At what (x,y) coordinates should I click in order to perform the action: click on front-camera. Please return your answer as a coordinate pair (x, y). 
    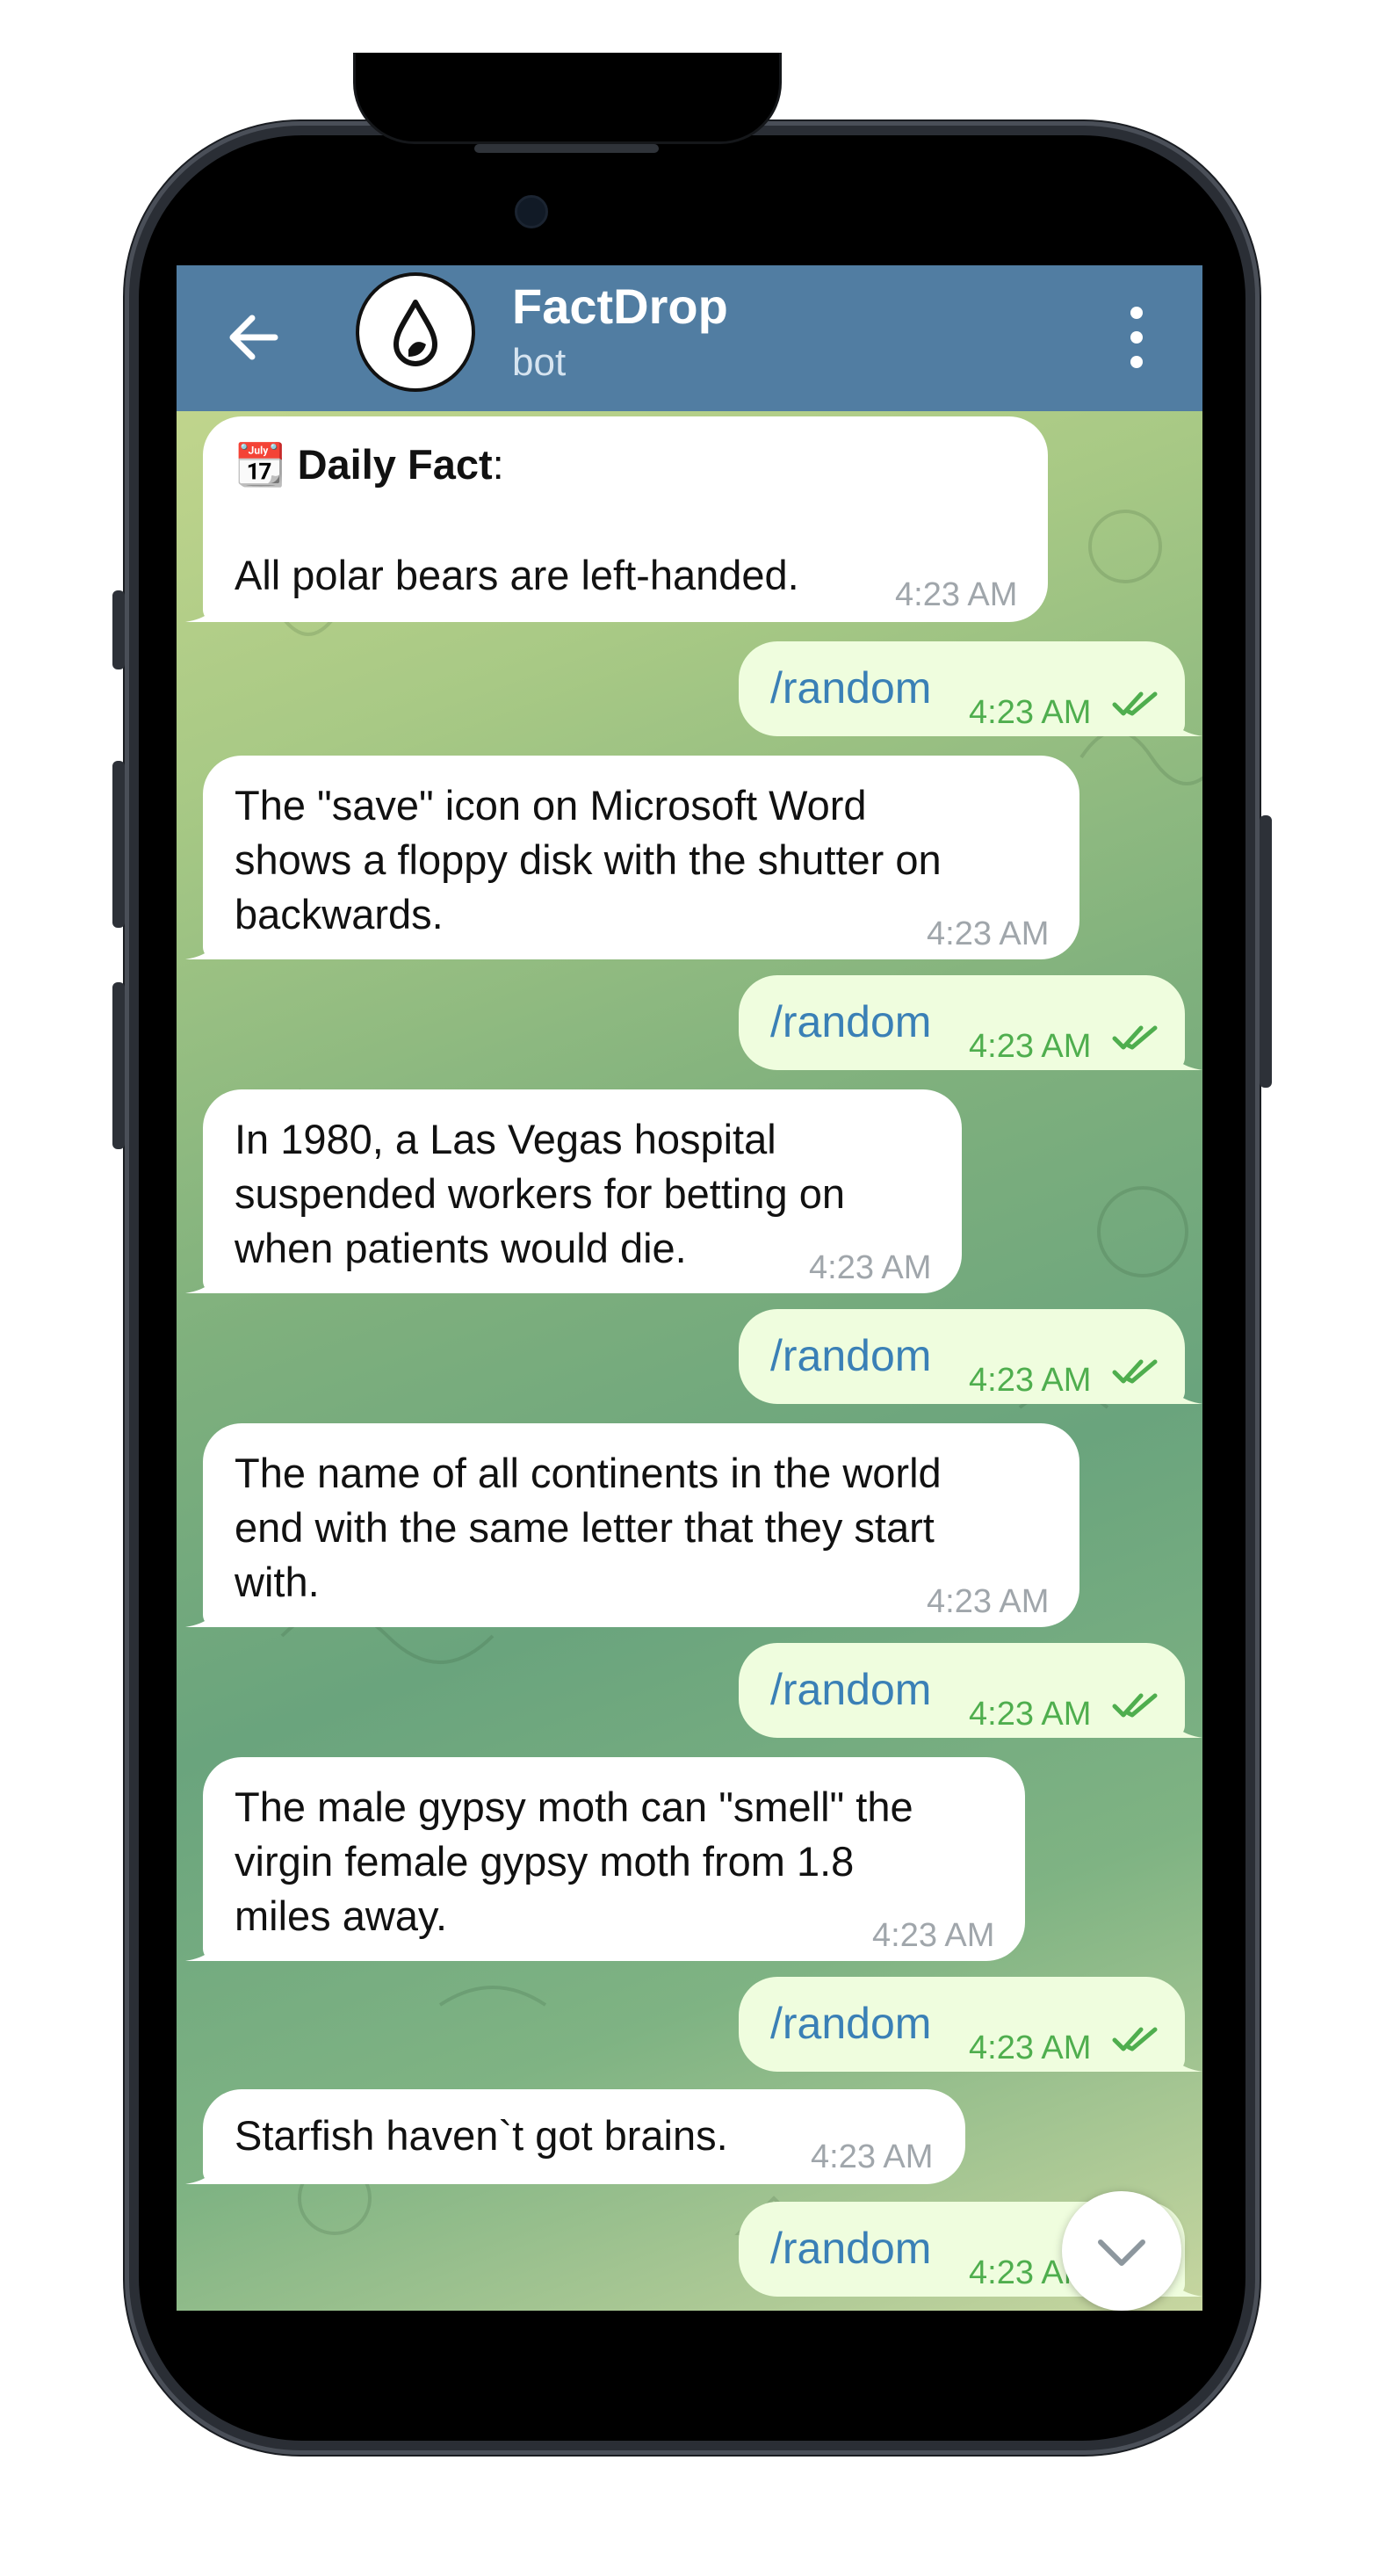
    Looking at the image, I should click on (531, 211).